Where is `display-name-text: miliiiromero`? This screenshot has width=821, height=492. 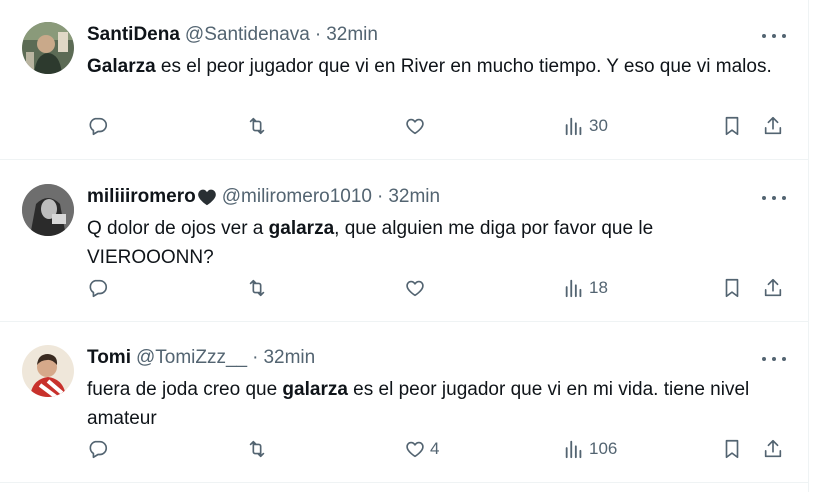 display-name-text: miliiiromero is located at coordinates (141, 196).